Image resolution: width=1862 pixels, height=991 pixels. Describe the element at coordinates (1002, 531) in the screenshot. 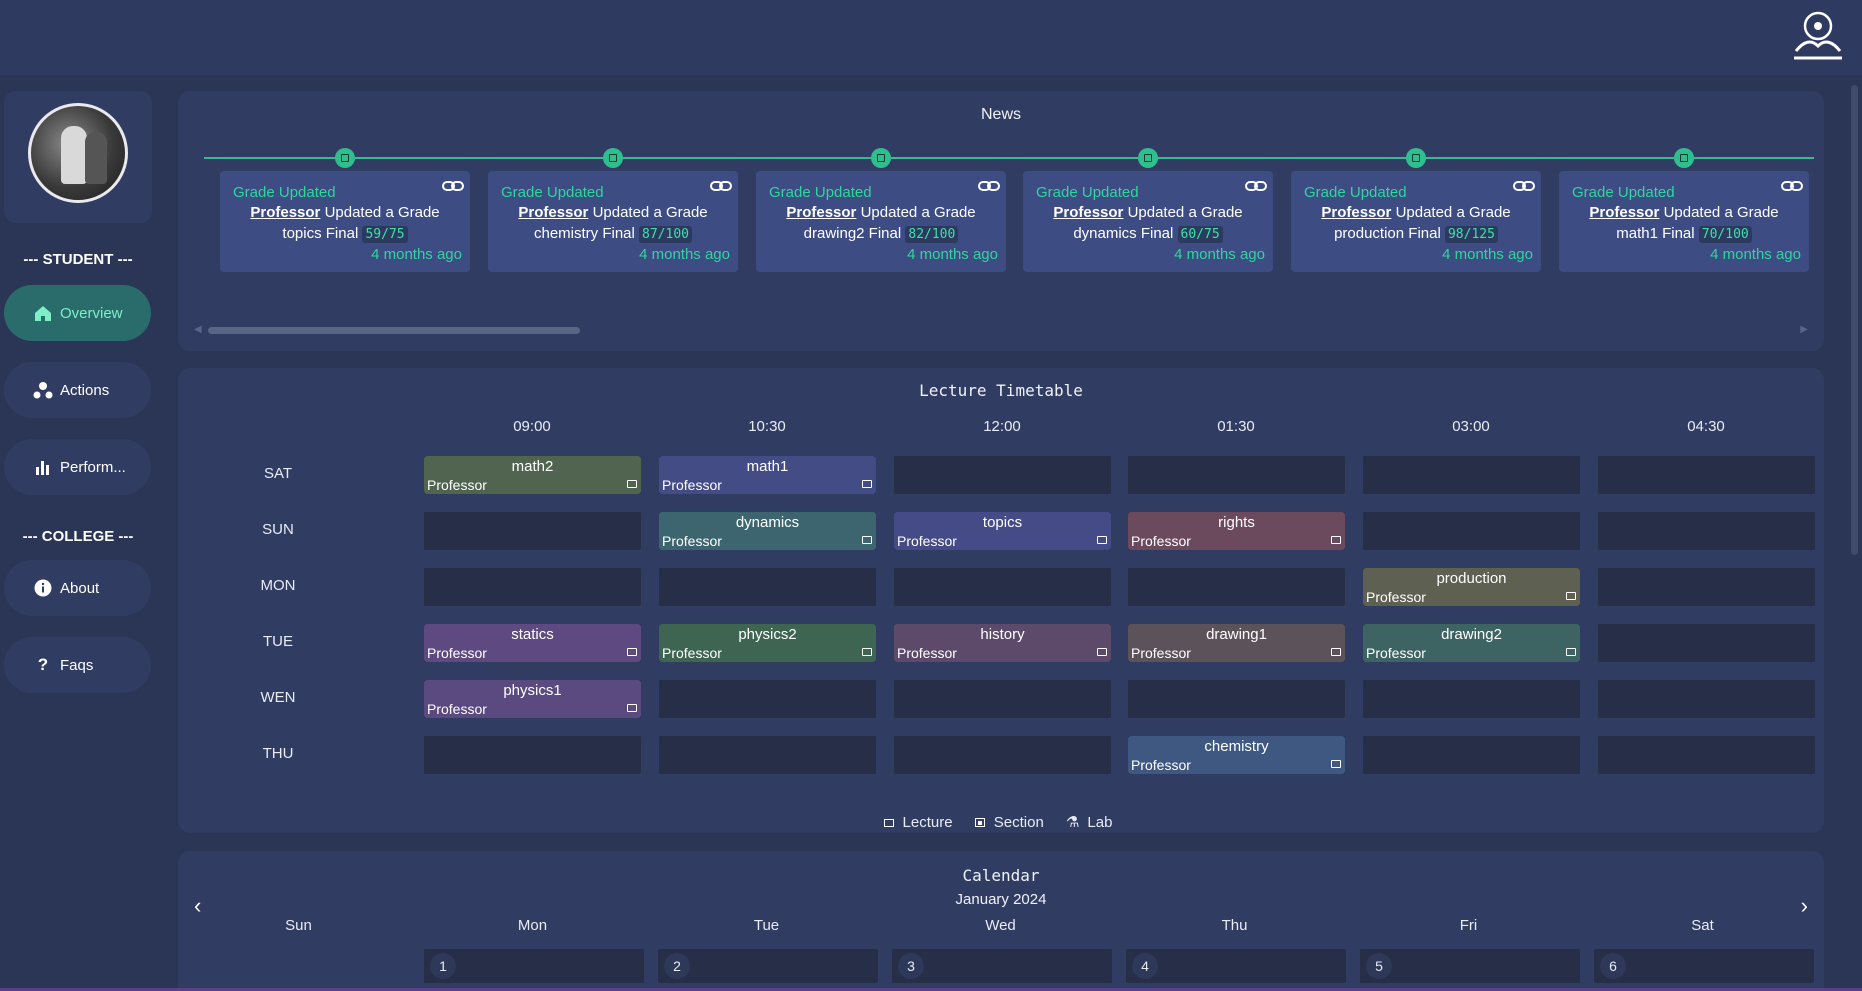

I see `timetable-class: topics Professor` at that location.